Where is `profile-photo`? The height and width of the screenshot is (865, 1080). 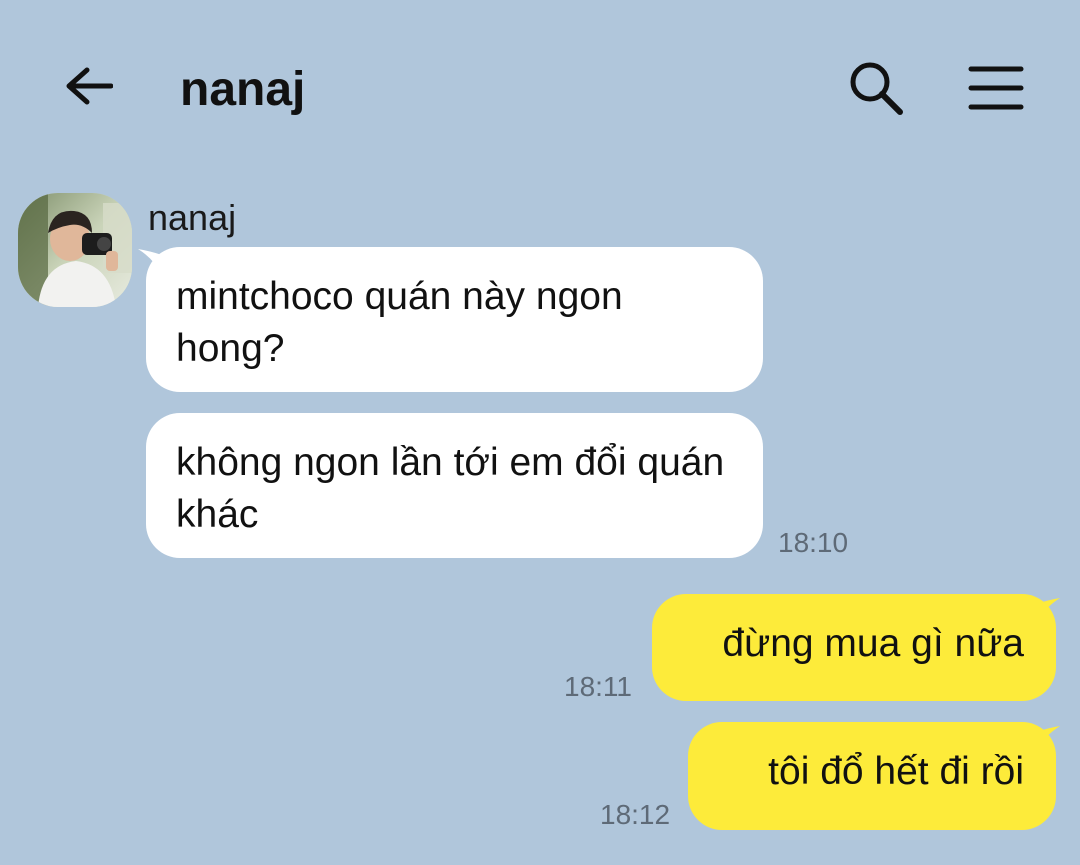 profile-photo is located at coordinates (75, 250).